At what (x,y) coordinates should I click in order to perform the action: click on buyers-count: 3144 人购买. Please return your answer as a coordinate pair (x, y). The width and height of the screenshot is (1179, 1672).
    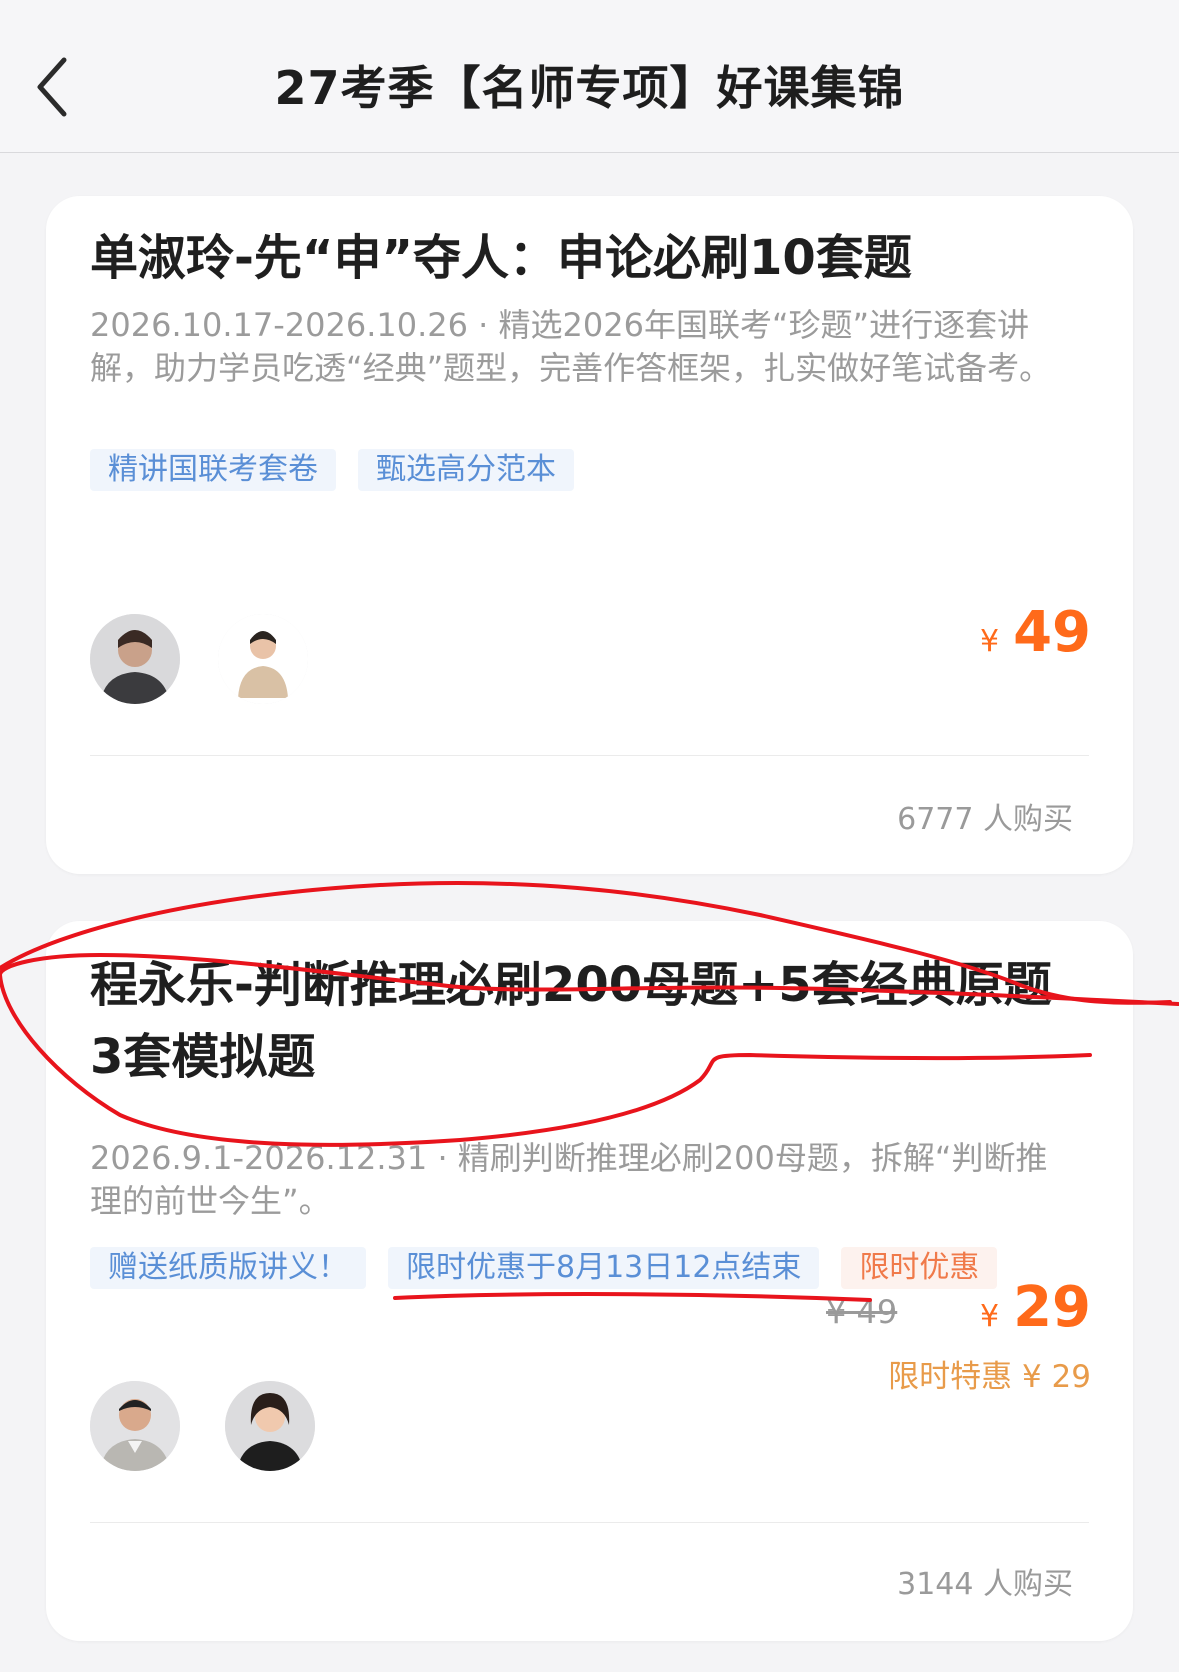
    Looking at the image, I should click on (985, 1584).